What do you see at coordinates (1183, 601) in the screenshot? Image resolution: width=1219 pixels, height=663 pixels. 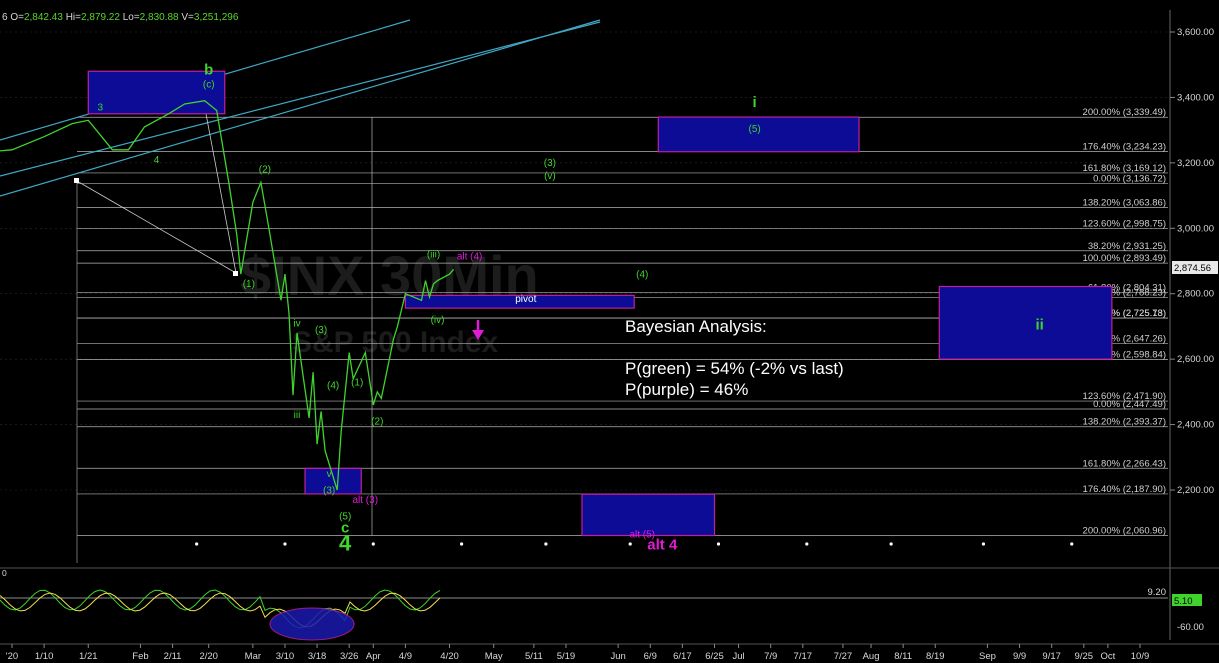 I see `indicator-label-current: 5.10` at bounding box center [1183, 601].